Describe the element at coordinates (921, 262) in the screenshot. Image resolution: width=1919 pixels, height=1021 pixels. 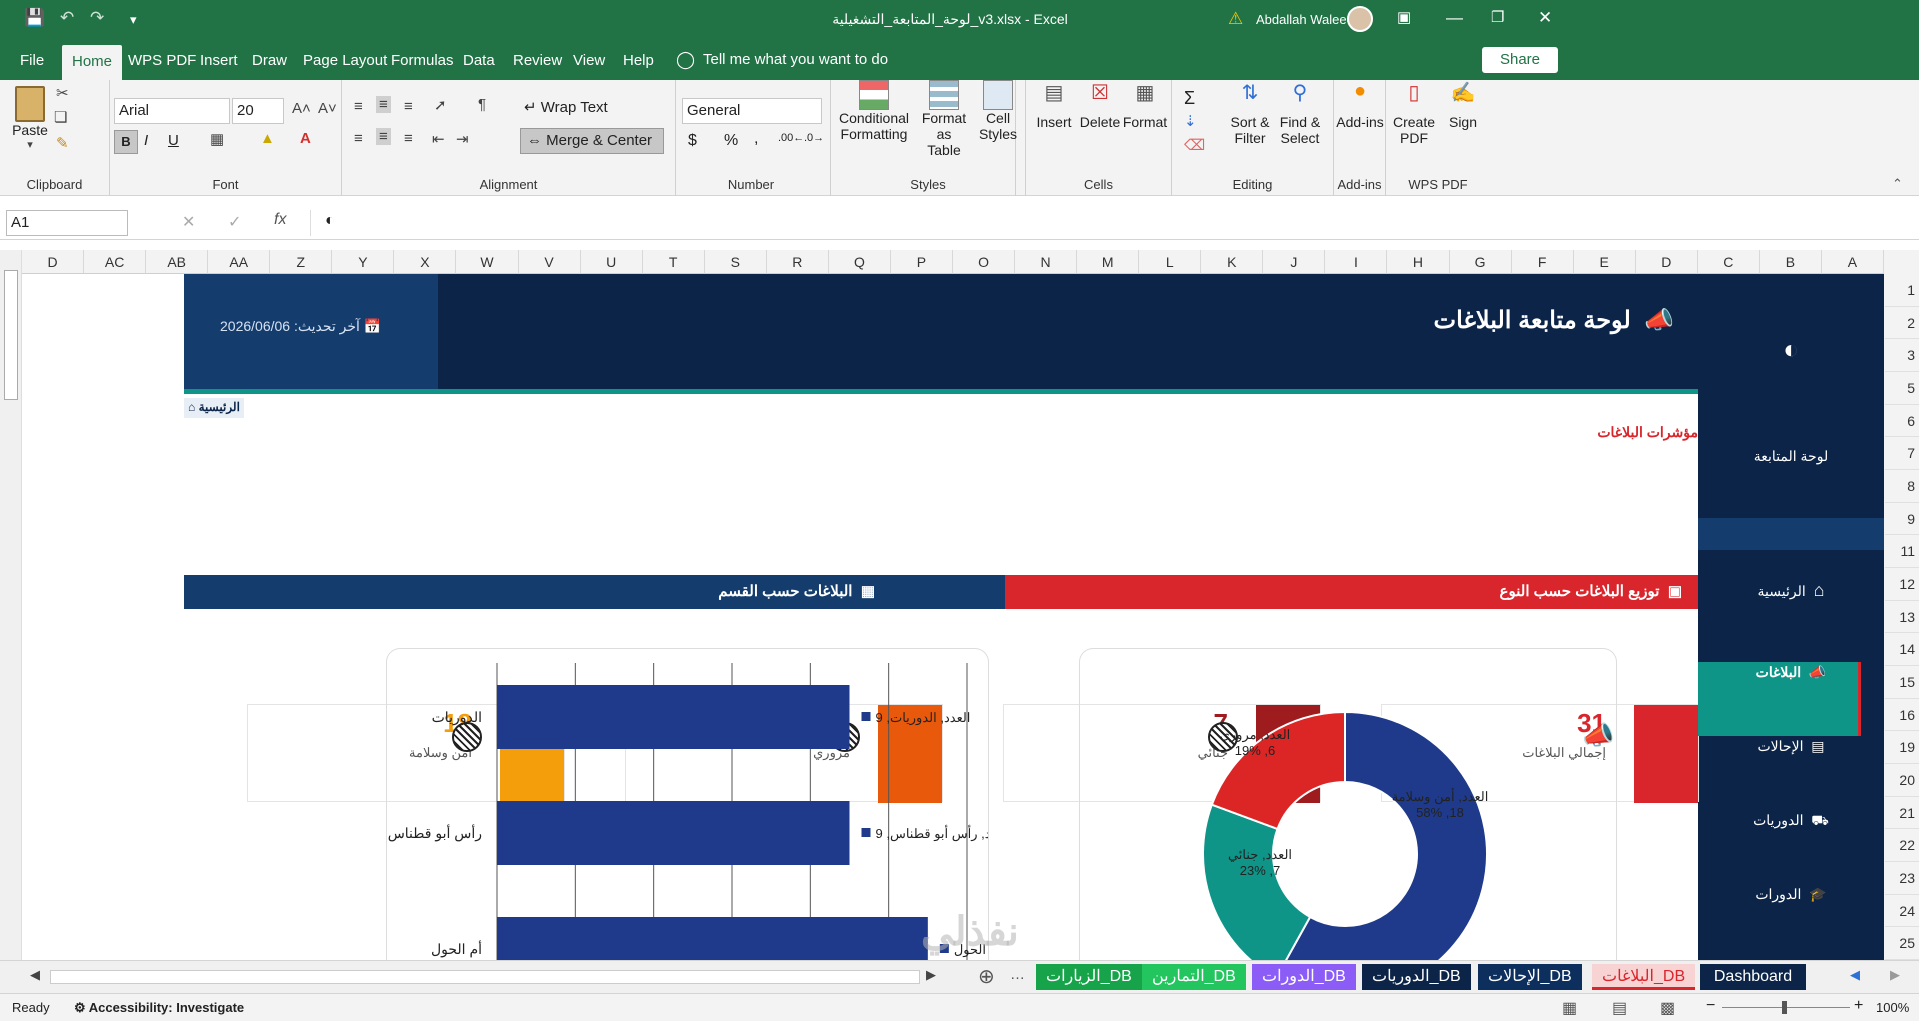
I see `column-header: P` at that location.